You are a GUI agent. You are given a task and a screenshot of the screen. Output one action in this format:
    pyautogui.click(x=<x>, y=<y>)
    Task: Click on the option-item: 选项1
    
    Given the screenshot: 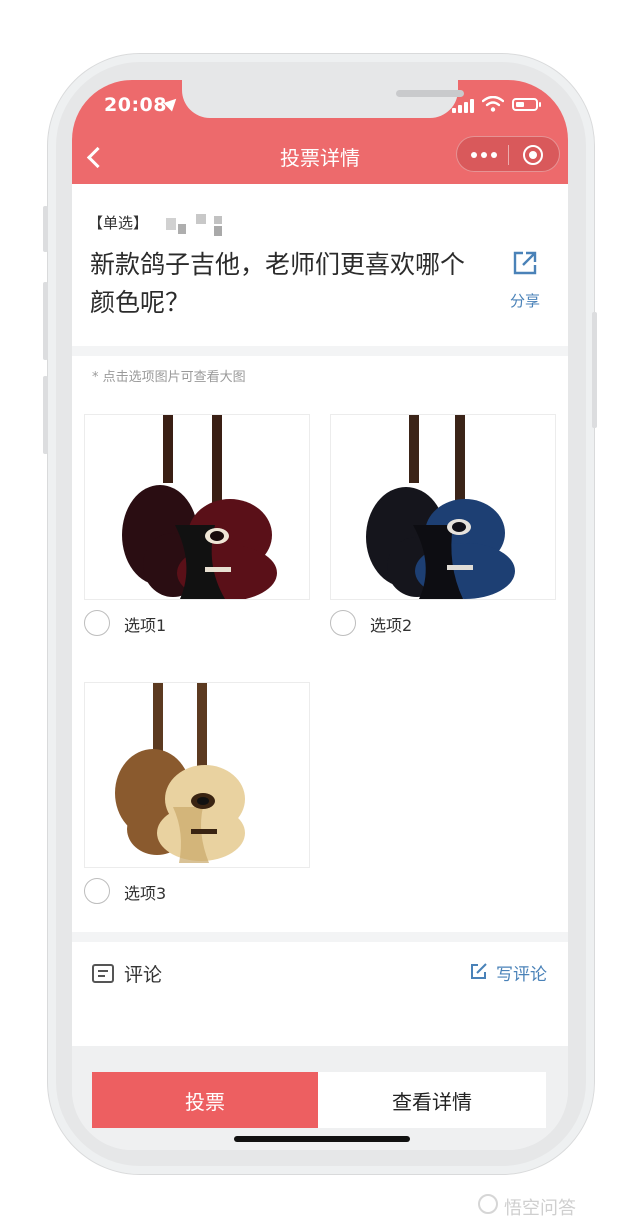 What is the action you would take?
    pyautogui.click(x=197, y=529)
    